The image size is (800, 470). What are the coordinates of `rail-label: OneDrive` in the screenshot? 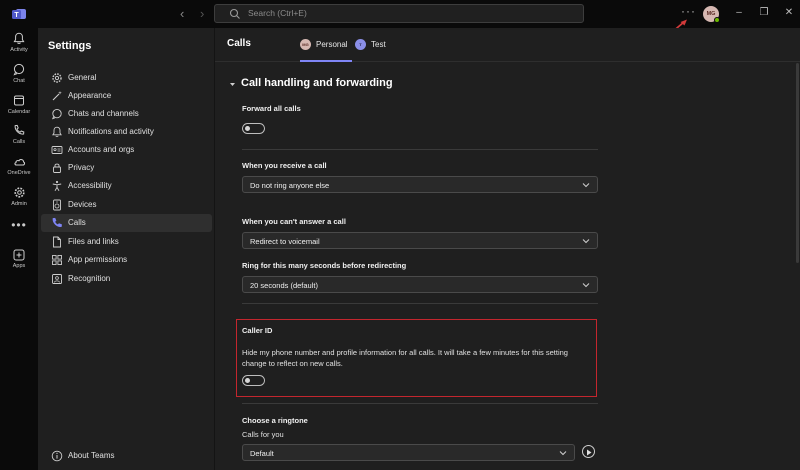 It's located at (19, 173).